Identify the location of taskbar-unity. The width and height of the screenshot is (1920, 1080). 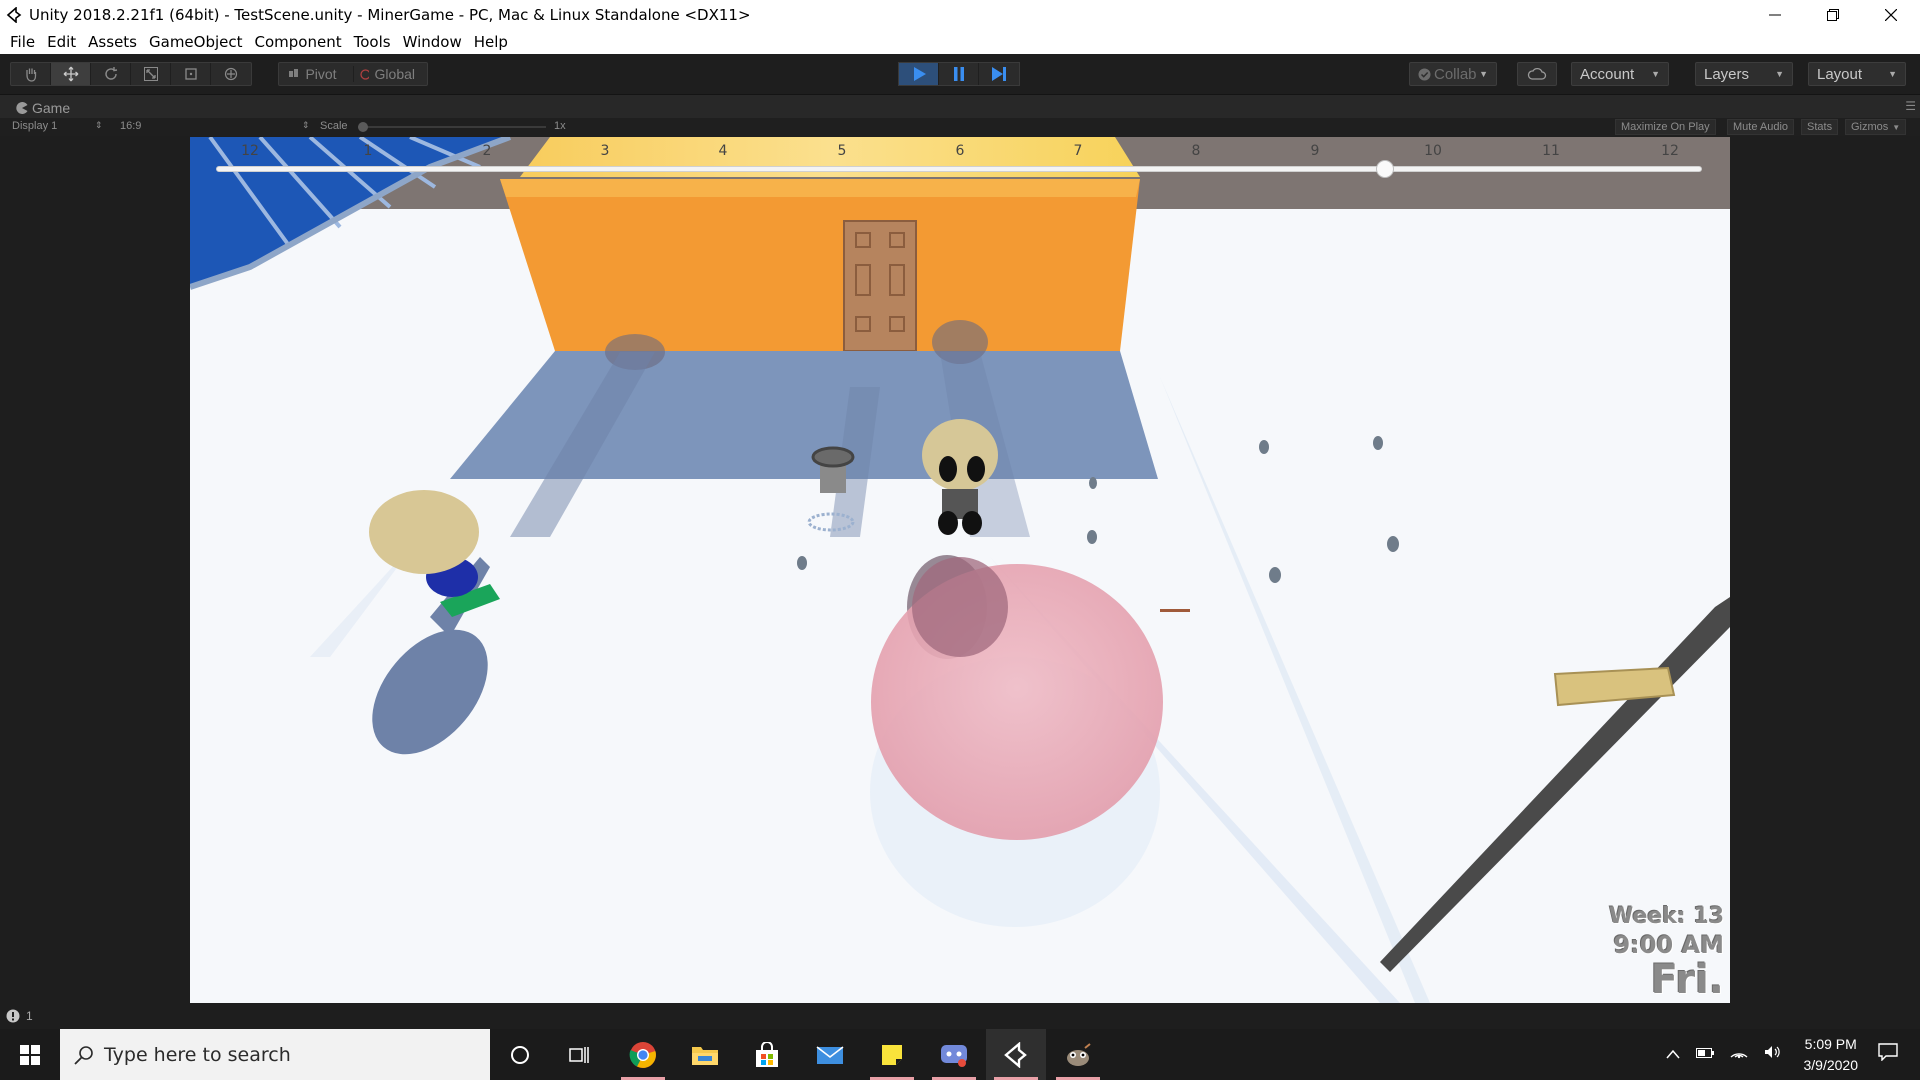
(1016, 1054).